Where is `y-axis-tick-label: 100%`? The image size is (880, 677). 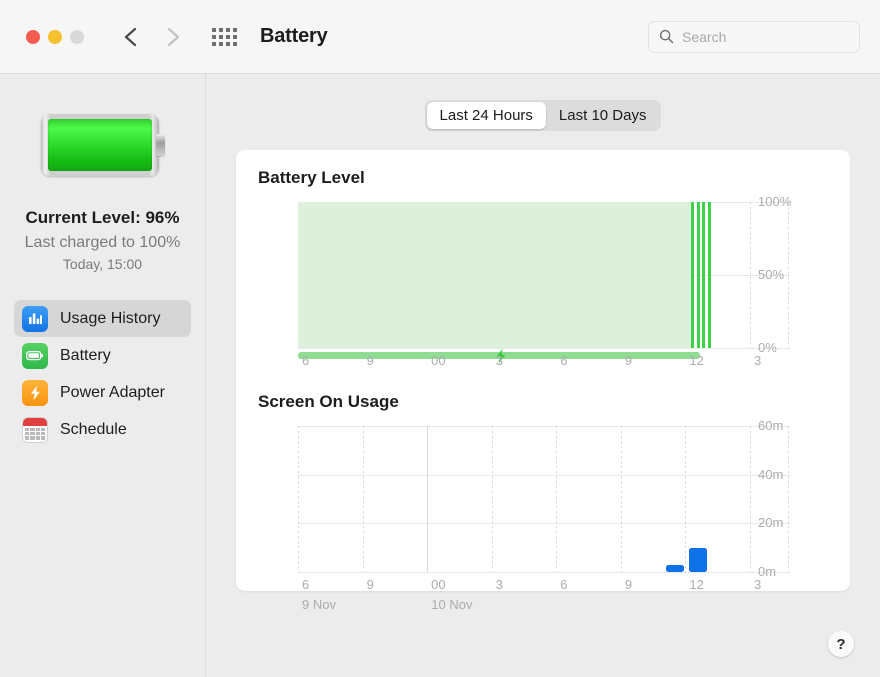 y-axis-tick-label: 100% is located at coordinates (775, 201).